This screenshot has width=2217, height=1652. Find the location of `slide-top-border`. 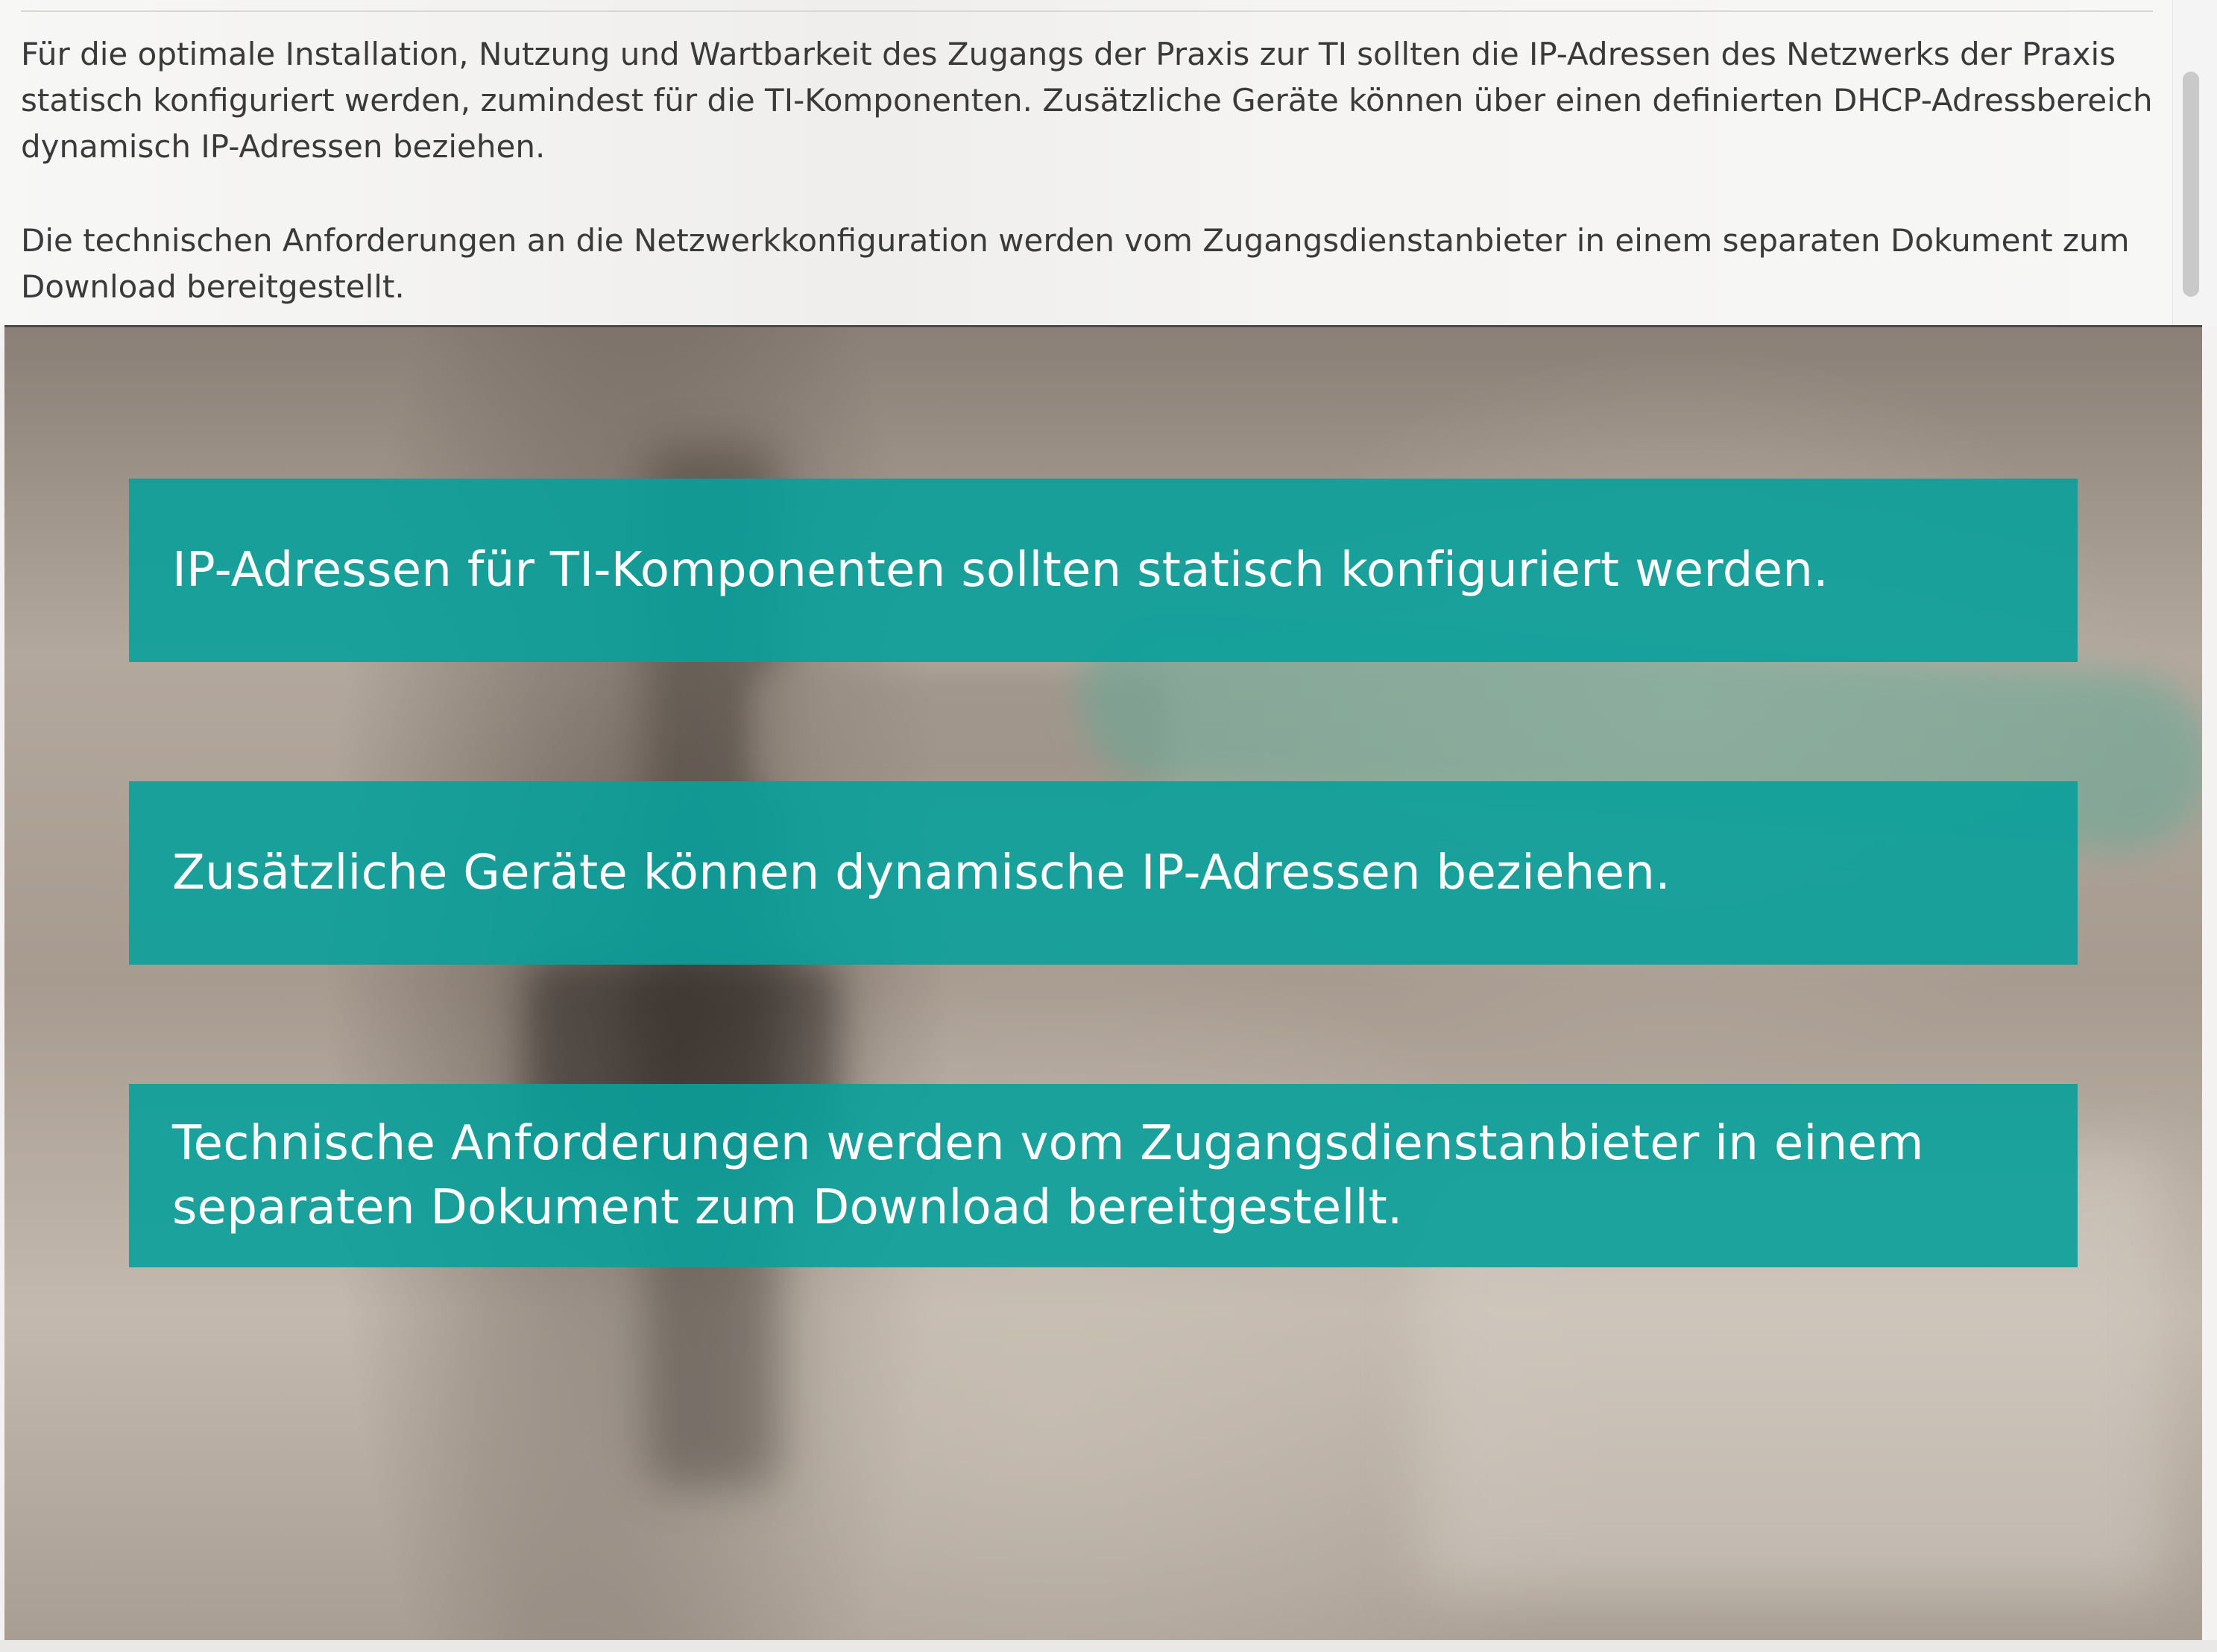

slide-top-border is located at coordinates (1103, 326).